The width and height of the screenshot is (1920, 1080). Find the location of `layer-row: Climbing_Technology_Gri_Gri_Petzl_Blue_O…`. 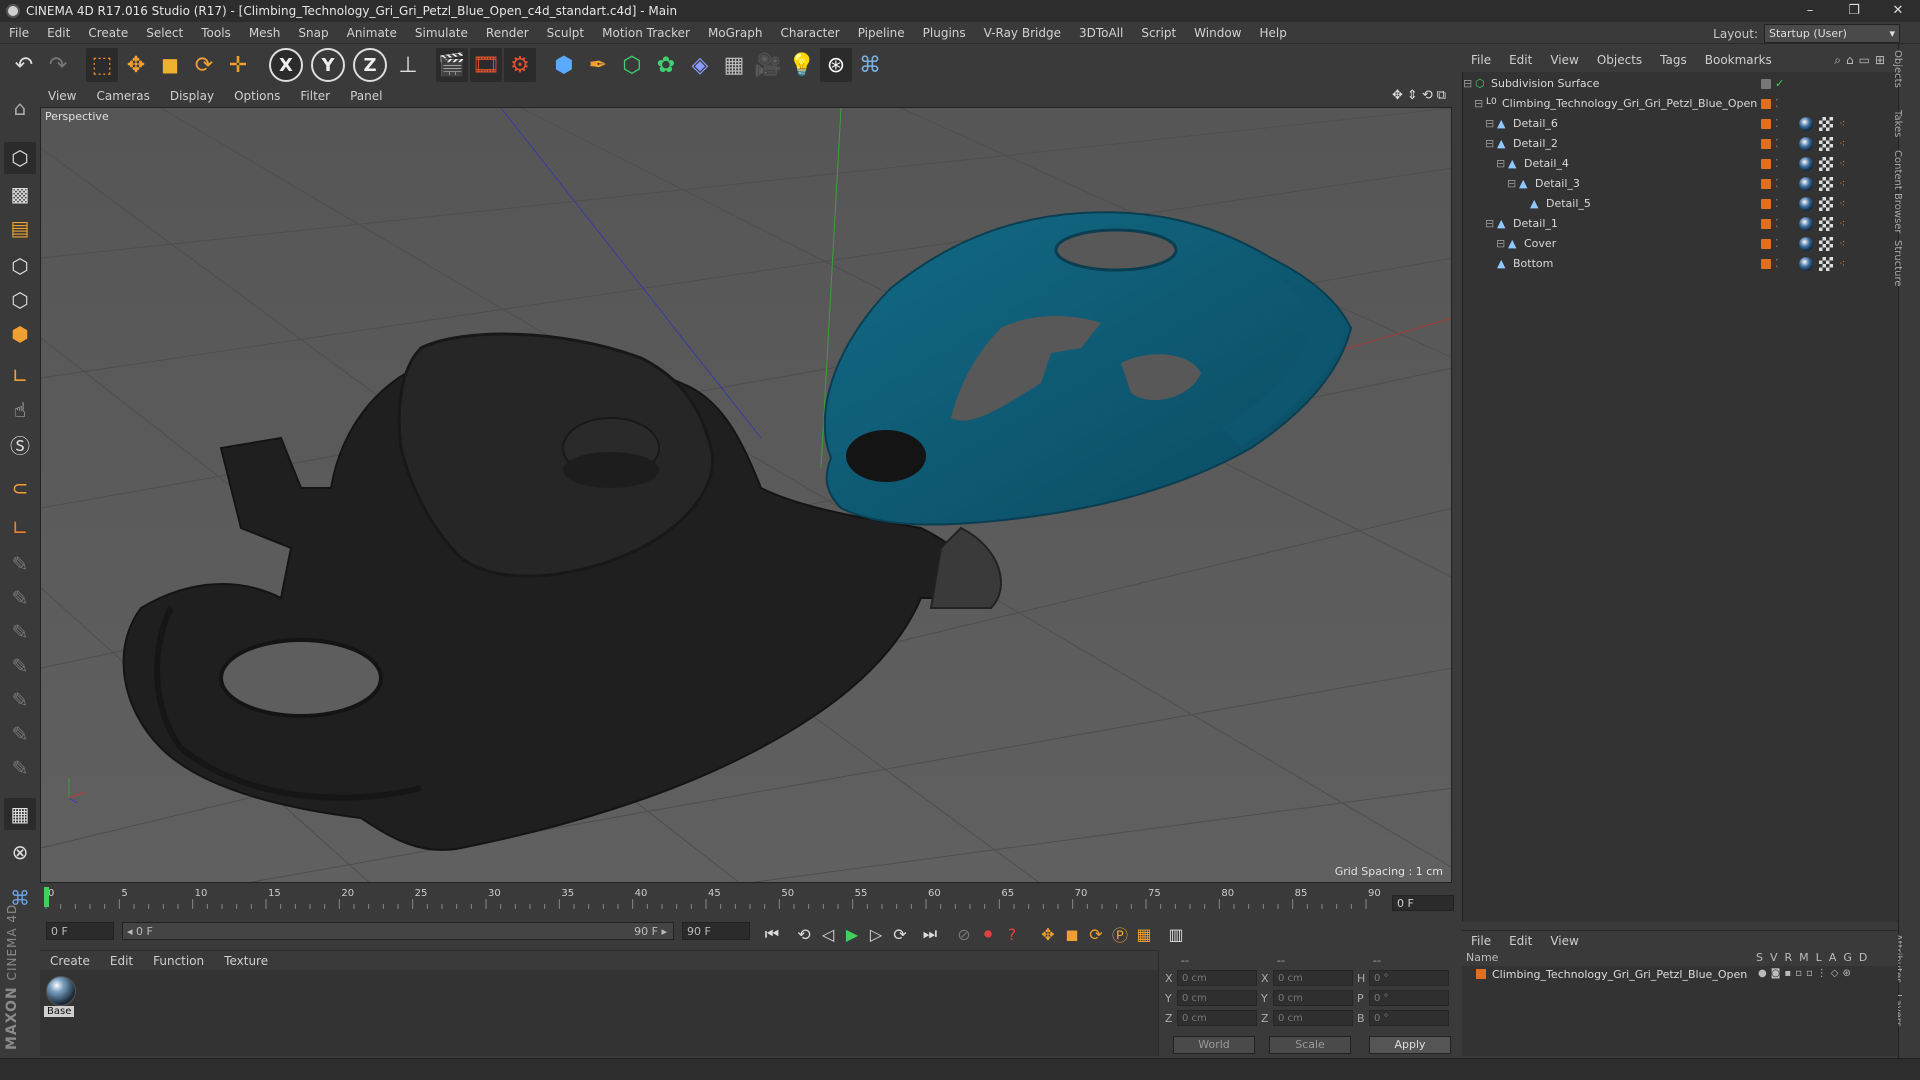

layer-row: Climbing_Technology_Gri_Gri_Petzl_Blue_O… is located at coordinates (1680, 975).